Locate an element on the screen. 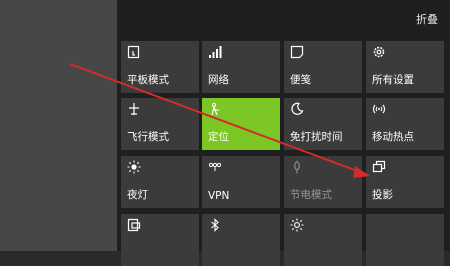 Image resolution: width=450 pixels, height=266 pixels. tile-tablet-mode: 平板模式 is located at coordinates (160, 67).